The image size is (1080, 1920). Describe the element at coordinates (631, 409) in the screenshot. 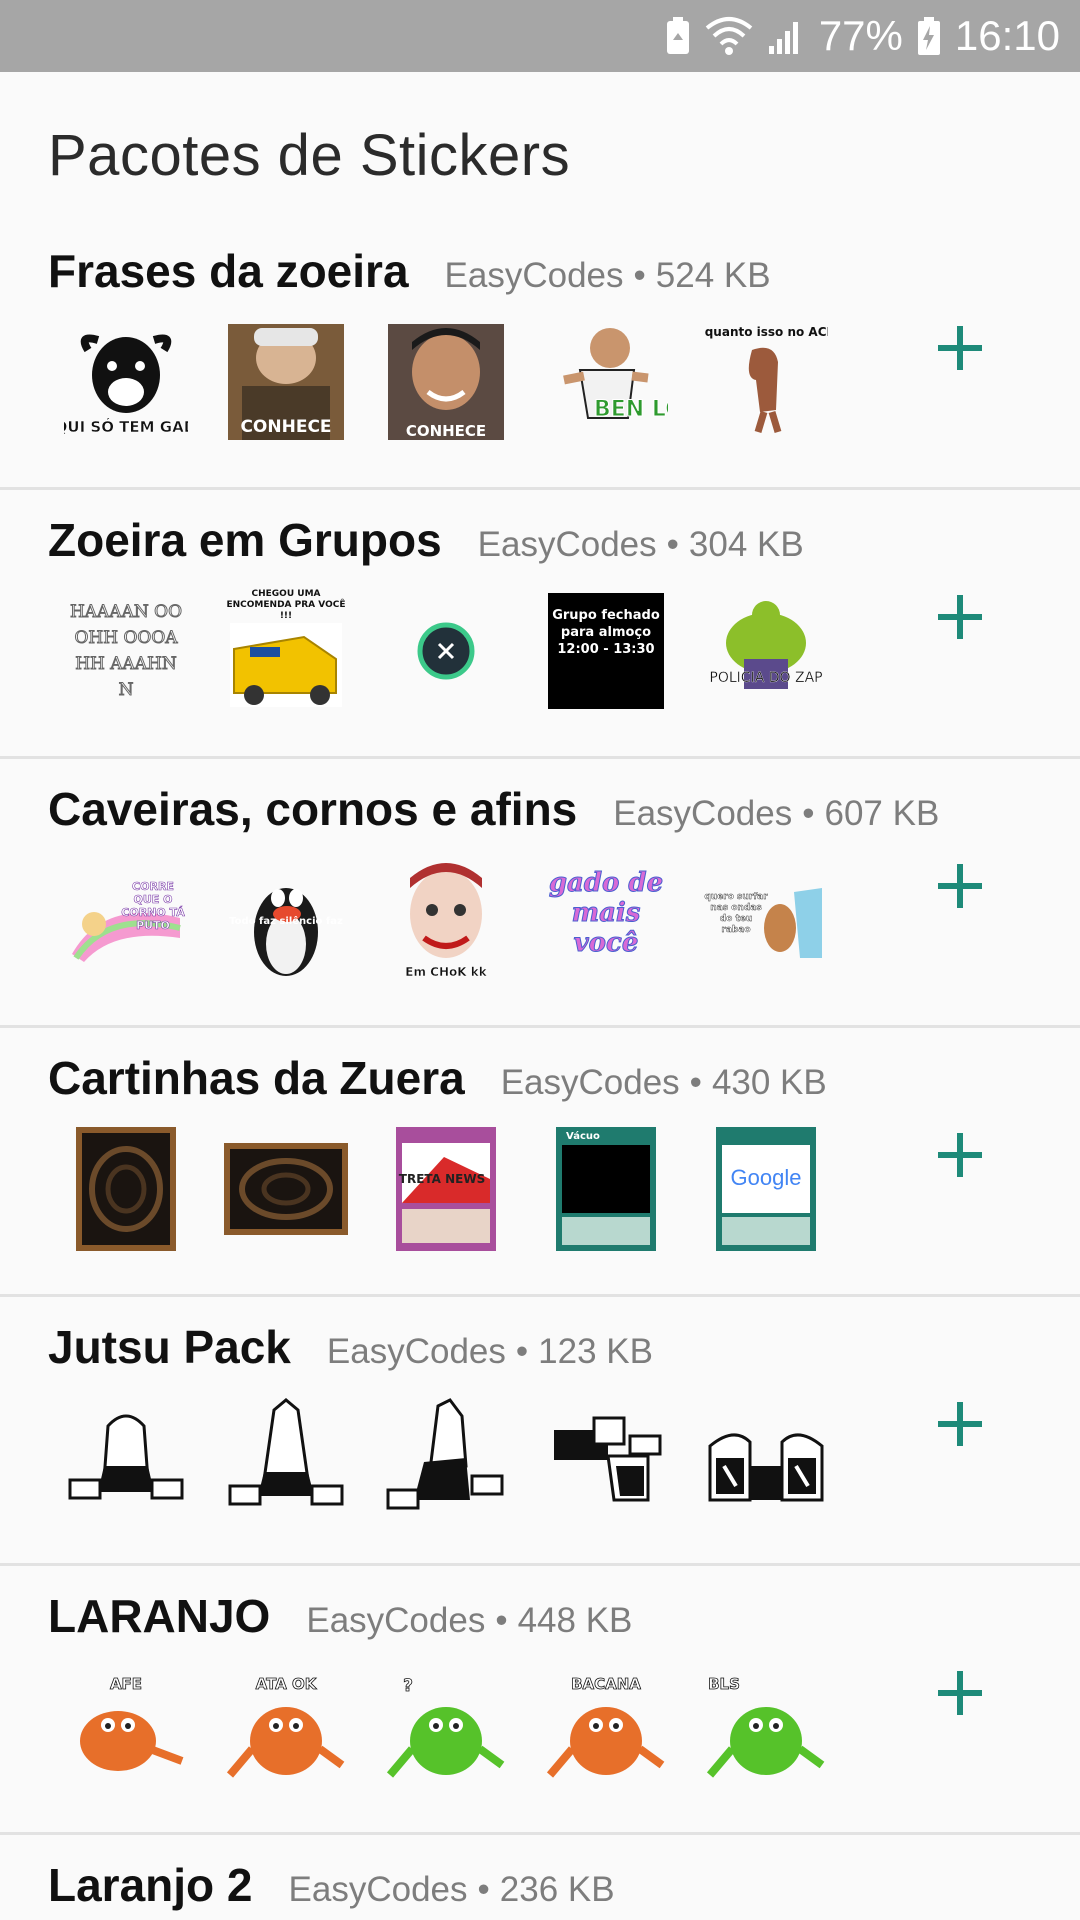

I see `sticker-caption: BEN LOCO` at that location.